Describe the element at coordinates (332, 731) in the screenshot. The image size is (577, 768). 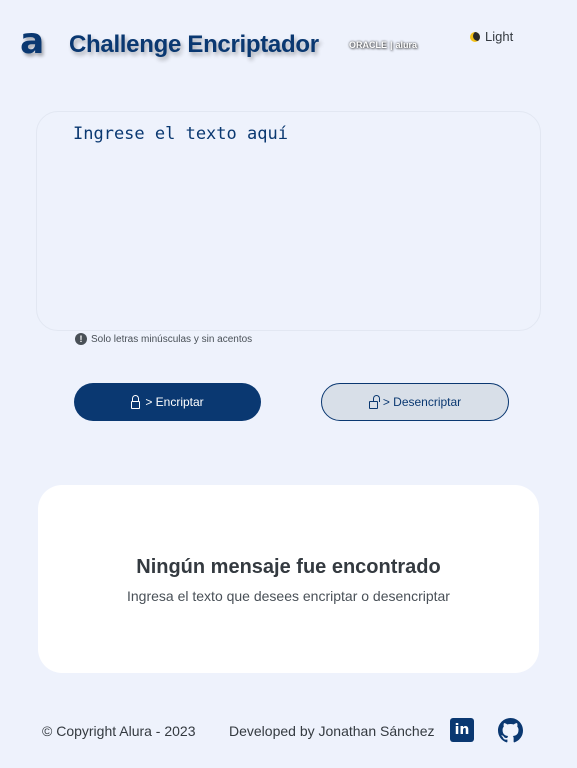
I see `footer-developer: Developed by Jonathan Sánchez` at that location.